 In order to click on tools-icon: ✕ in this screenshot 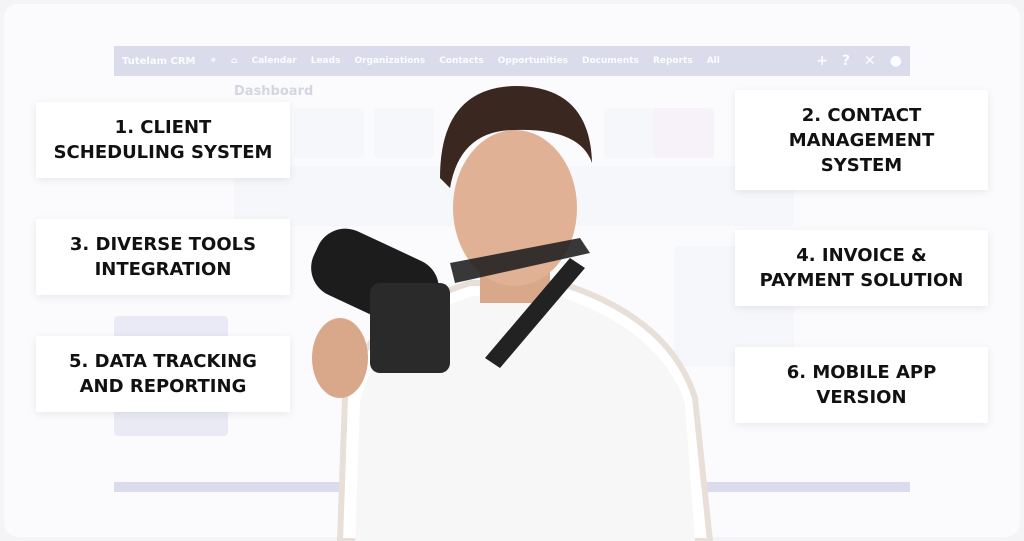, I will do `click(870, 61)`.